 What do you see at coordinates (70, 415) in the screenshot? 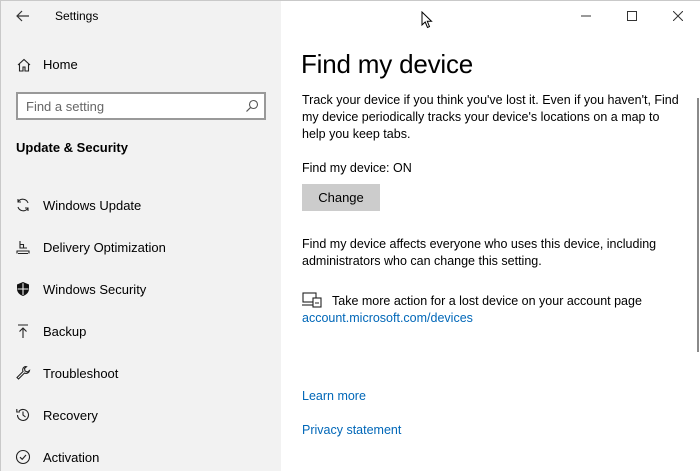
I see `sidebar-item-label: Recovery` at bounding box center [70, 415].